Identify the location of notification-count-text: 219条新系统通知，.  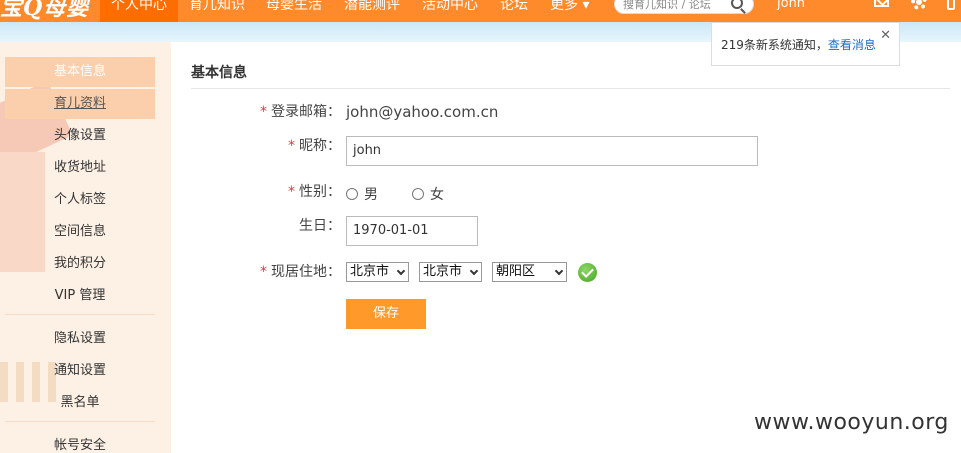
(774, 45).